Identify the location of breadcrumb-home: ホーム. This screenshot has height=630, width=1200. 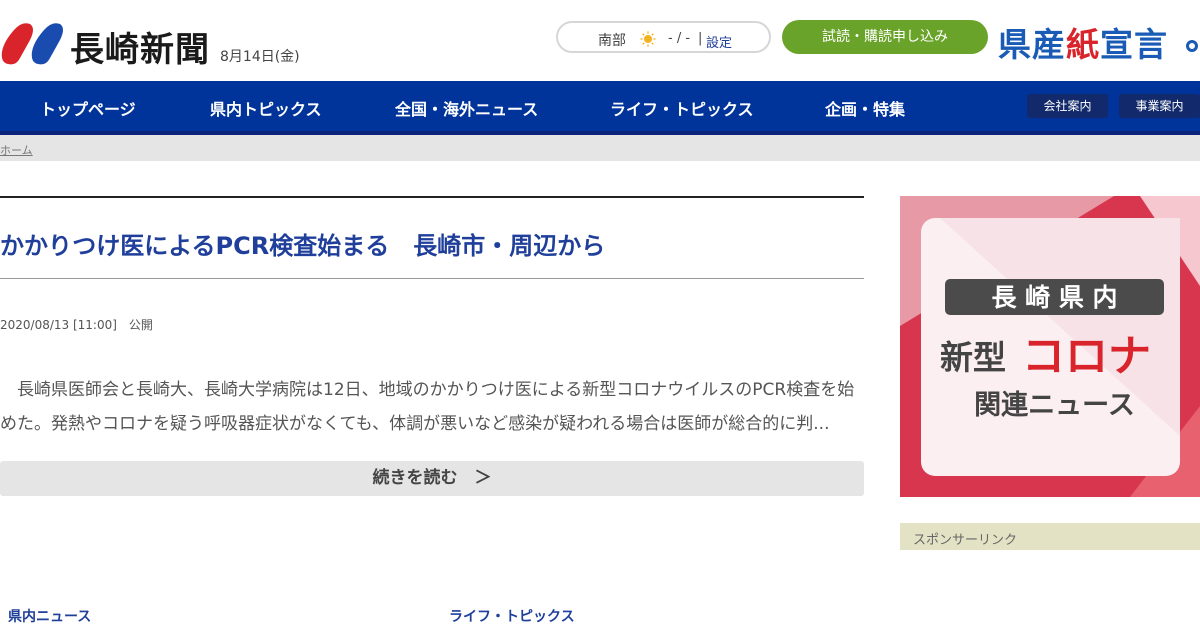
(16, 150).